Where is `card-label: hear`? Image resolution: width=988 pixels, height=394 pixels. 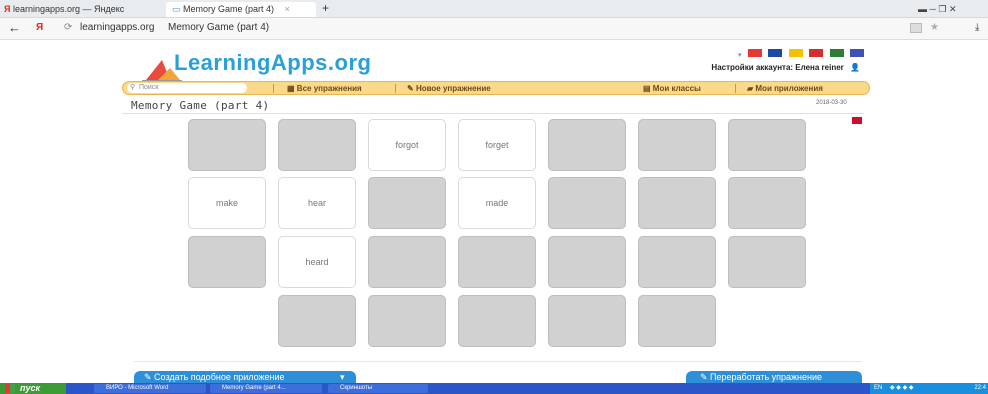 card-label: hear is located at coordinates (316, 203).